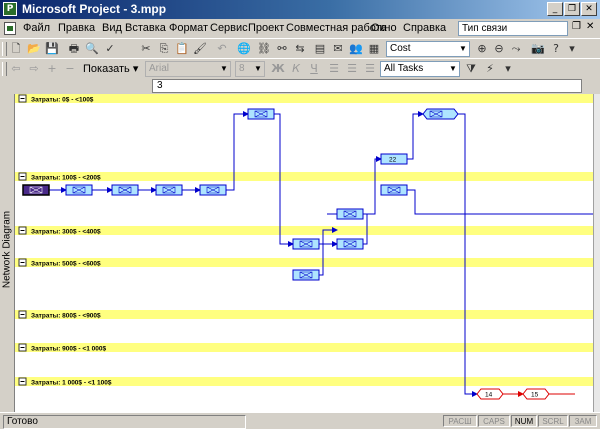 Image resolution: width=600 pixels, height=429 pixels. What do you see at coordinates (266, 28) in the screenshot?
I see `menu-project: Проект` at bounding box center [266, 28].